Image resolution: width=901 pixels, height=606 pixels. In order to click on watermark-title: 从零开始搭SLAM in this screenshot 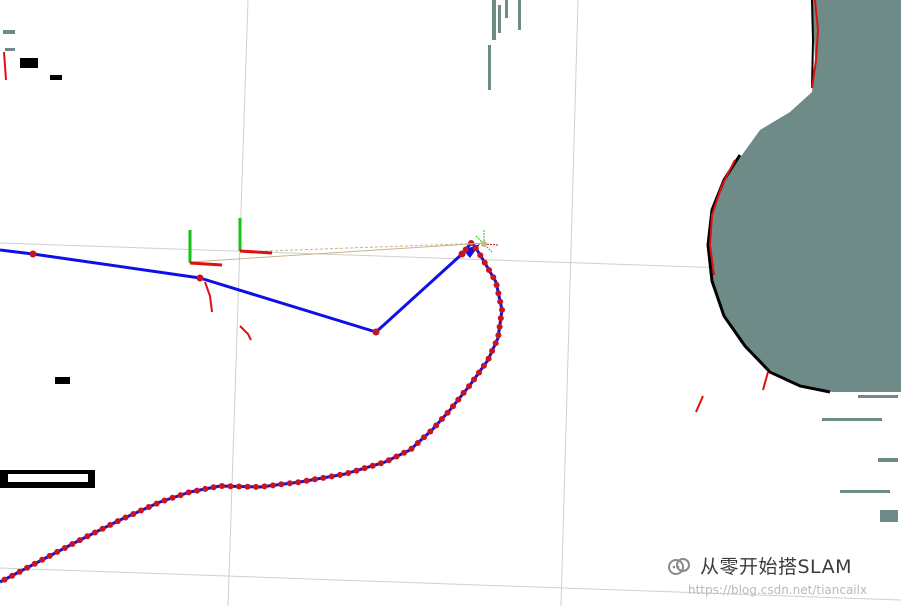, I will do `click(776, 567)`.